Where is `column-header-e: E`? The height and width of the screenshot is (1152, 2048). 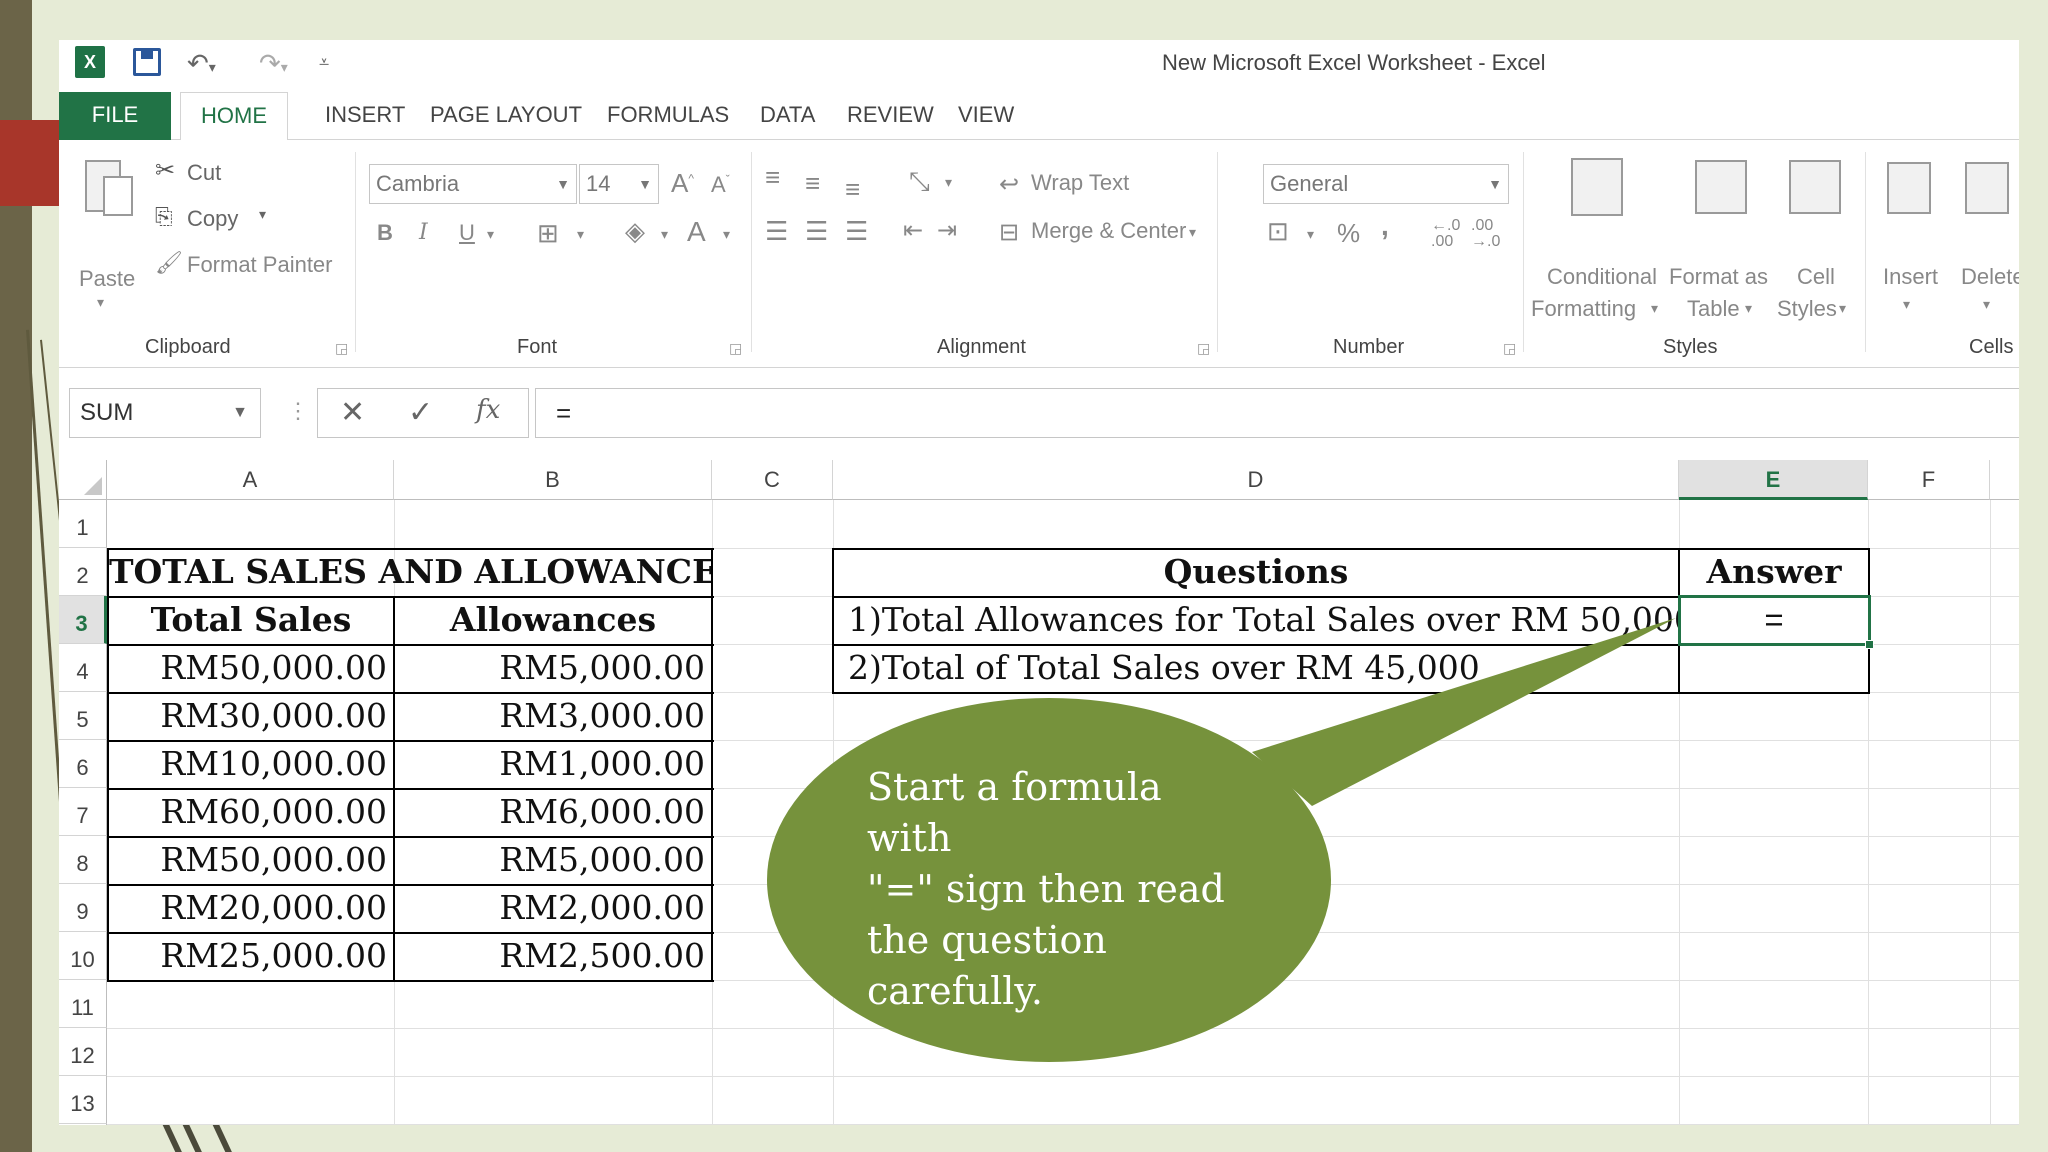 column-header-e: E is located at coordinates (1773, 480).